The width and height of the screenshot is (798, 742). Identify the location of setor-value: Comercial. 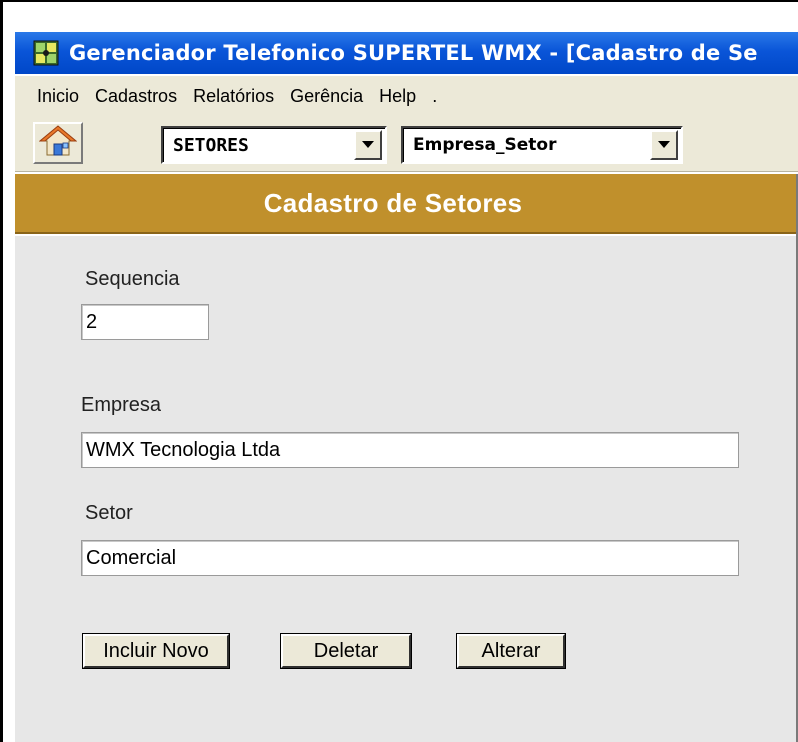
(131, 557).